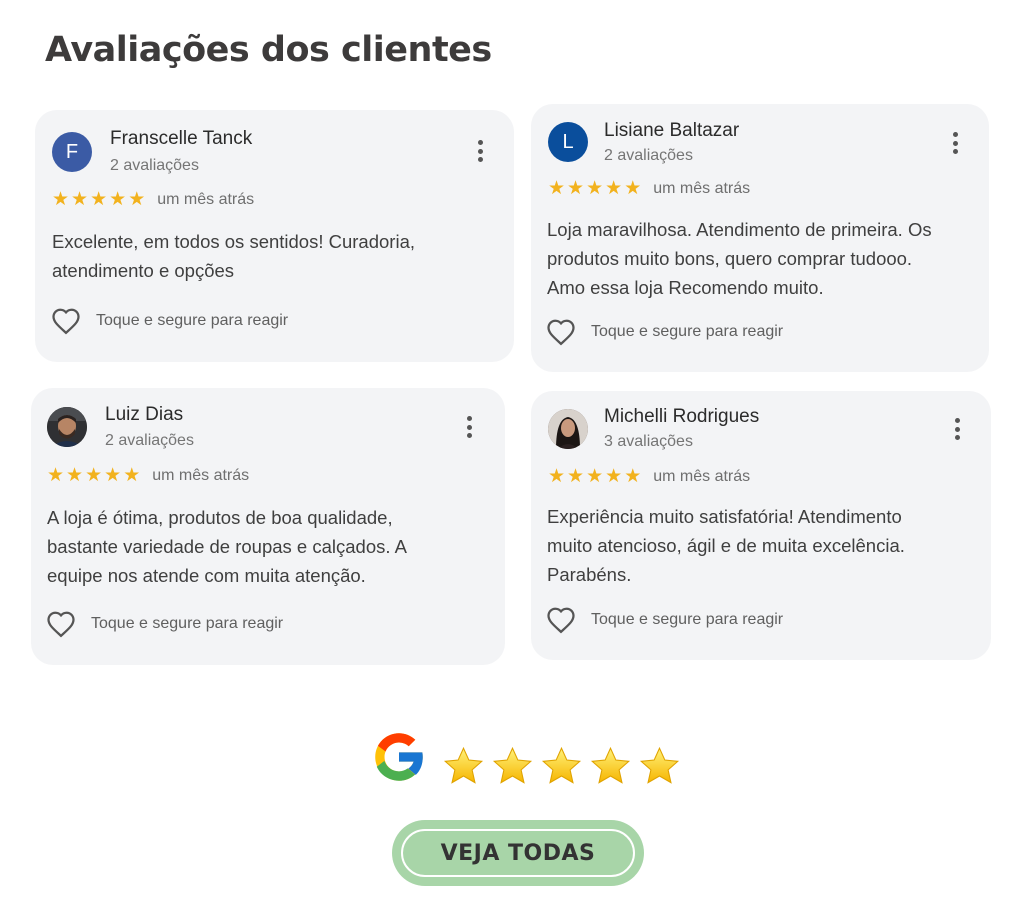 This screenshot has width=1024, height=912. I want to click on avatar: L, so click(568, 142).